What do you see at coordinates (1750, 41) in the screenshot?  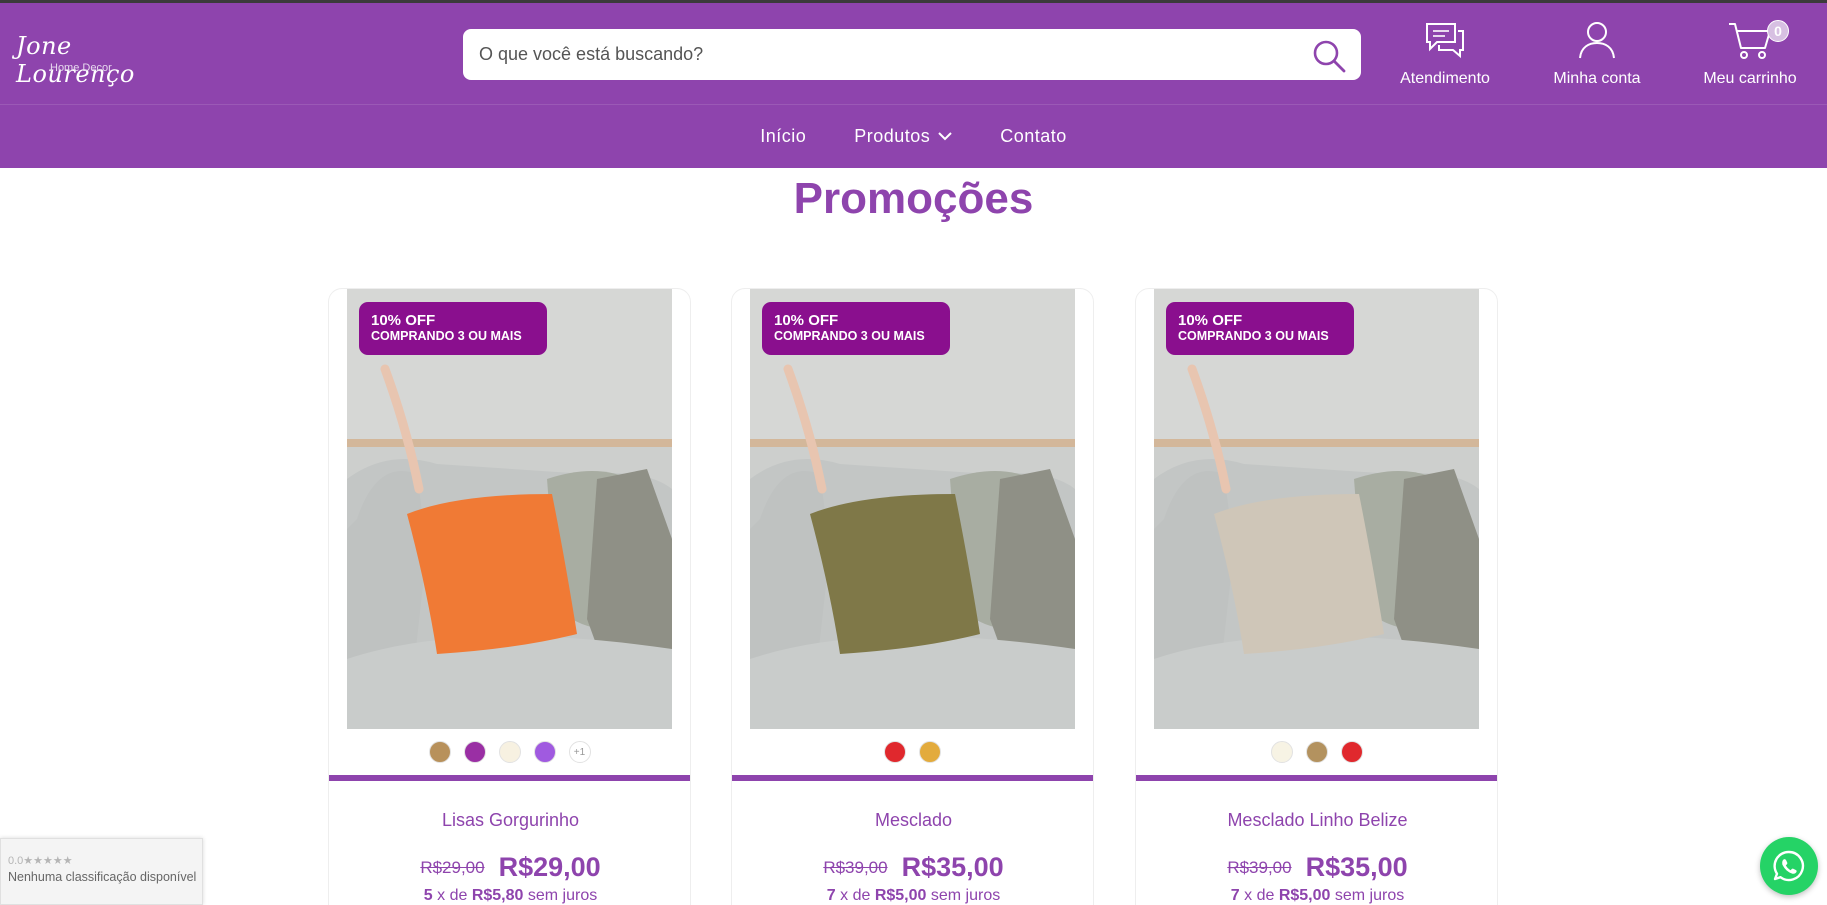 I see `cart-icon` at bounding box center [1750, 41].